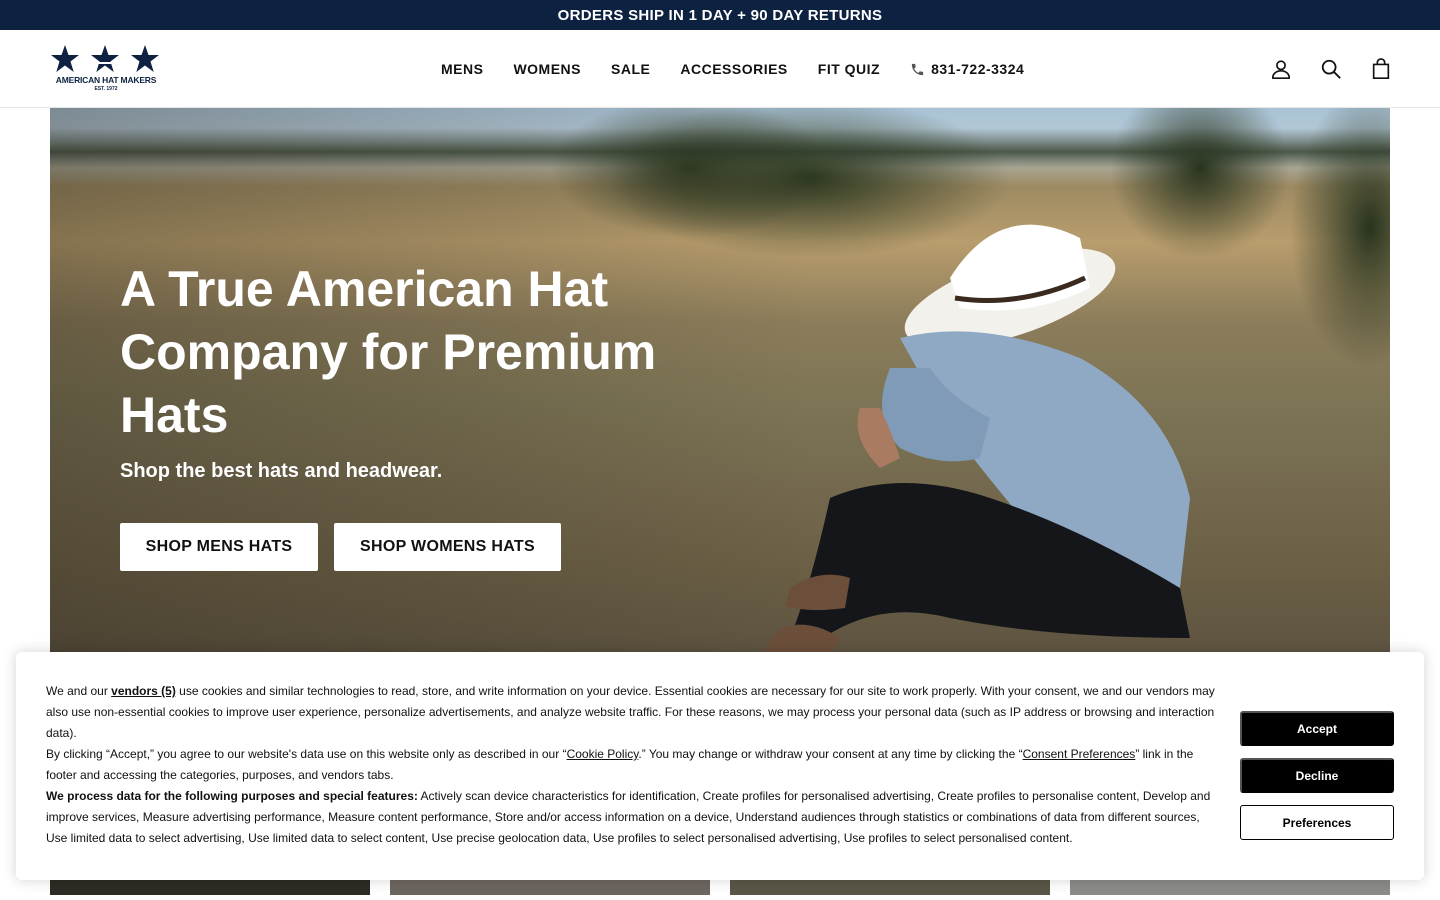 The image size is (1440, 900). I want to click on logo-name: AMERICAN HAT MAKERS, so click(106, 80).